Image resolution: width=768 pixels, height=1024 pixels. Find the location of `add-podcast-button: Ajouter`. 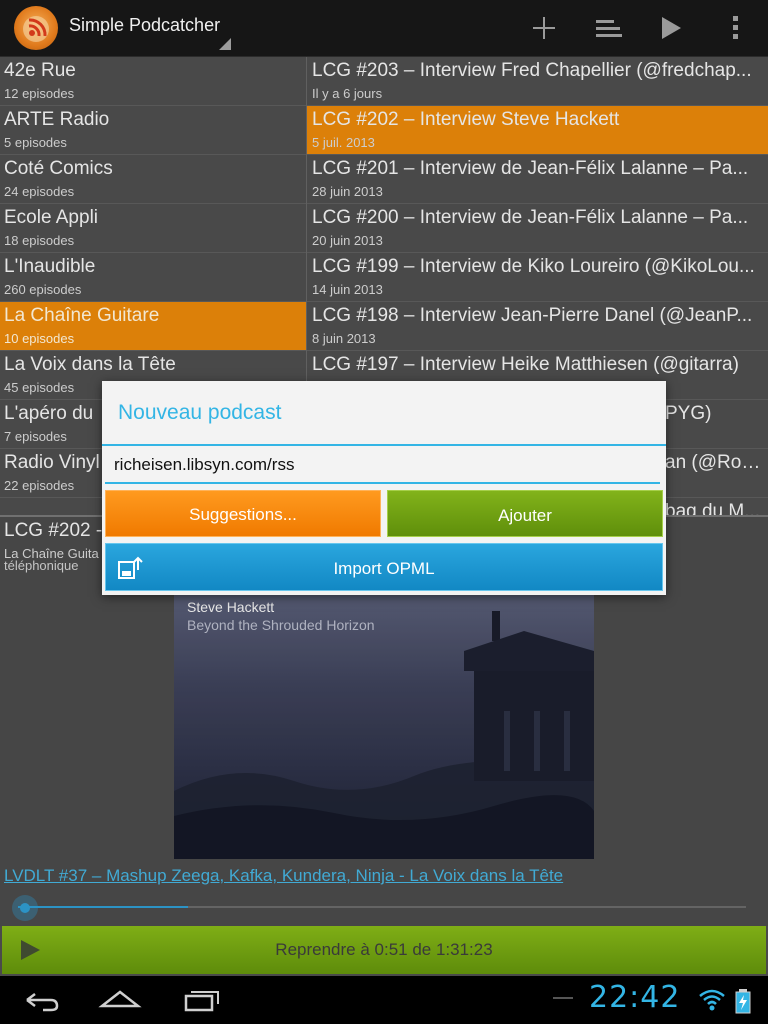

add-podcast-button: Ajouter is located at coordinates (525, 513).